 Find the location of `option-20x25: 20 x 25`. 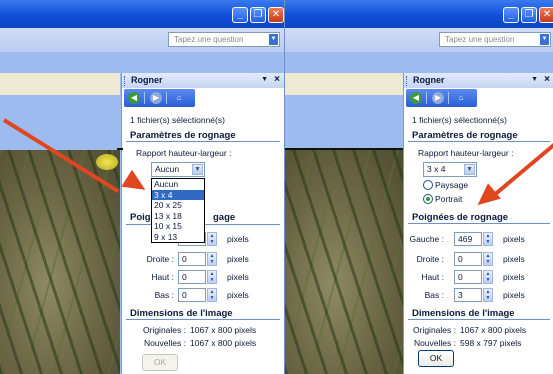

option-20x25: 20 x 25 is located at coordinates (178, 205).